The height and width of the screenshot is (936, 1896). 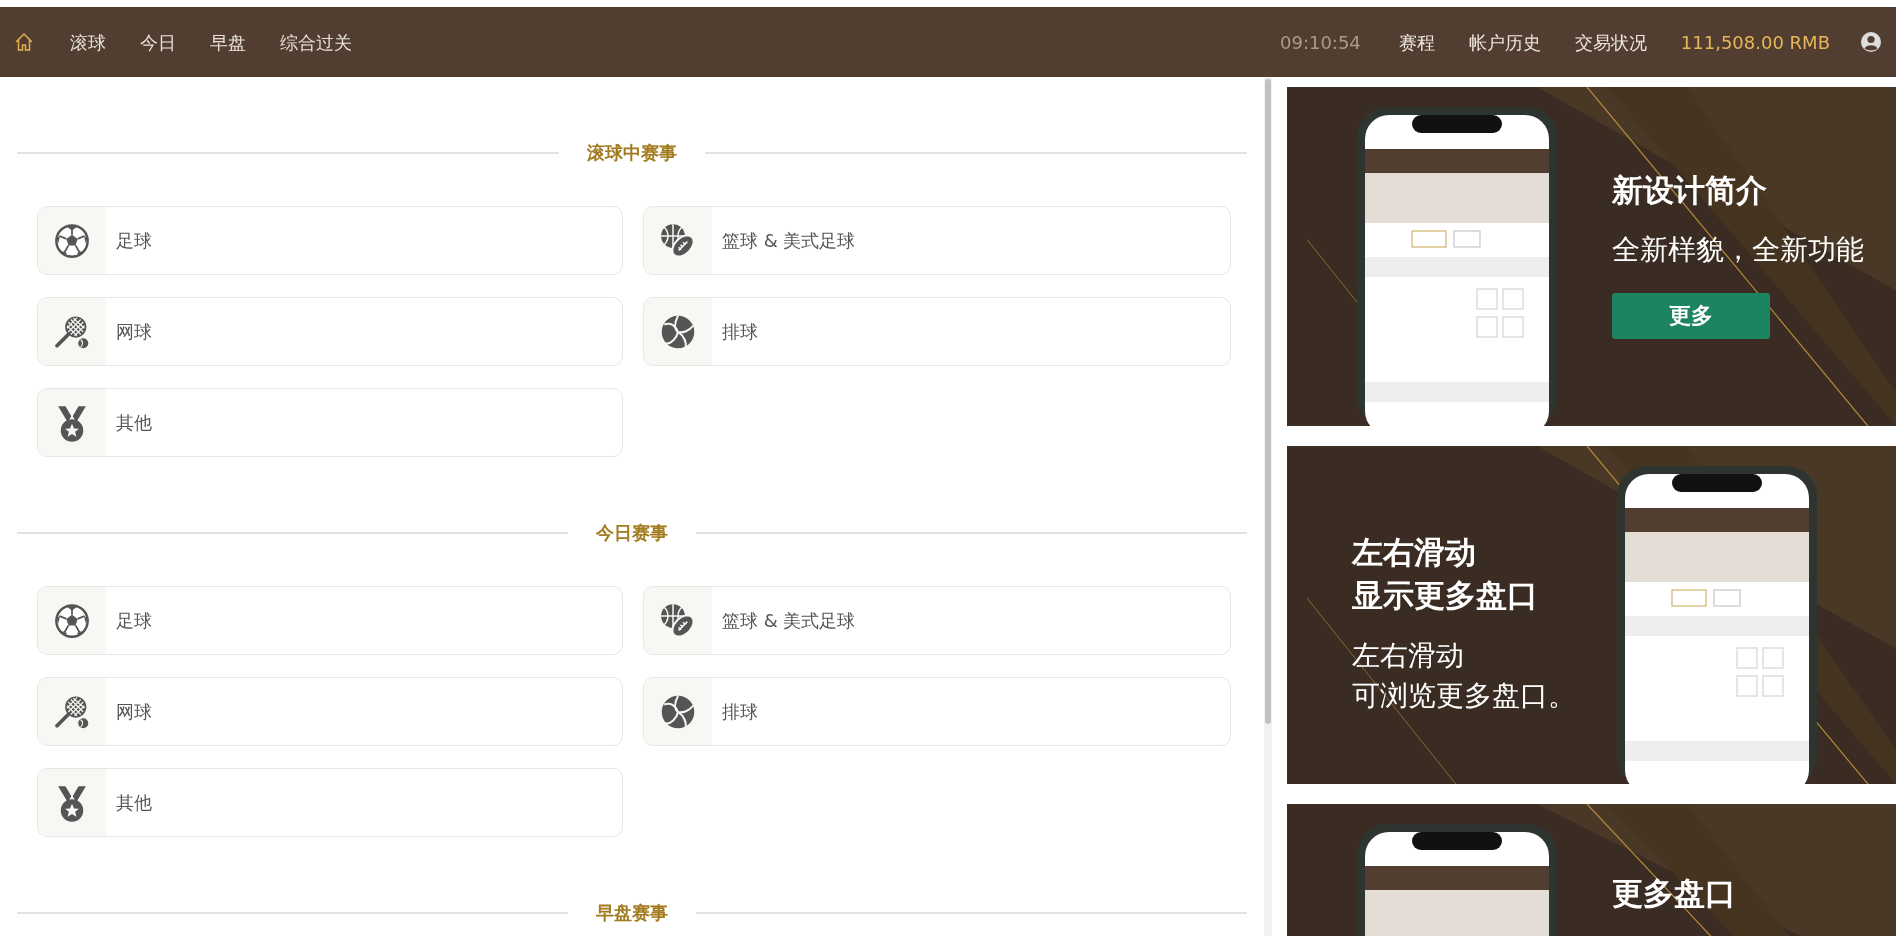 What do you see at coordinates (1416, 42) in the screenshot?
I see `nav-link: 赛程` at bounding box center [1416, 42].